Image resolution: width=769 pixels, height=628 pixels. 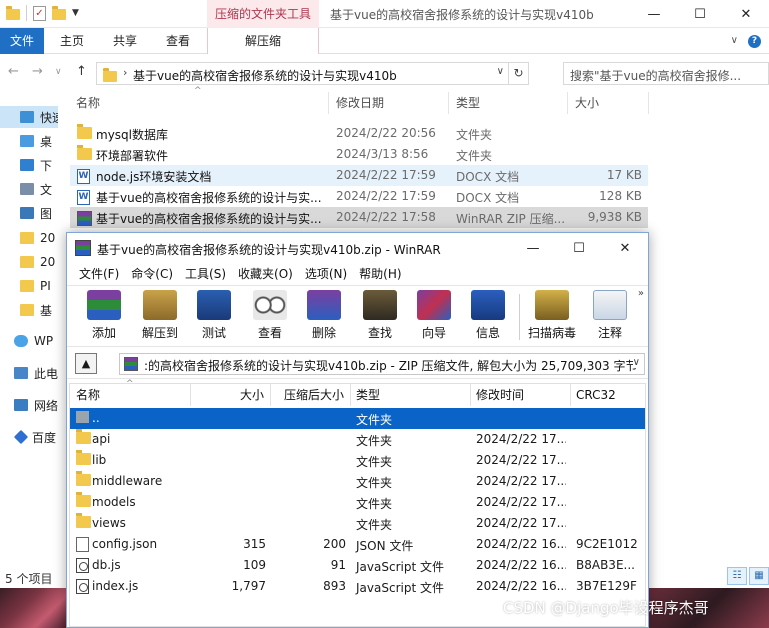 I want to click on nav-item-folder: 基, so click(x=29, y=310).